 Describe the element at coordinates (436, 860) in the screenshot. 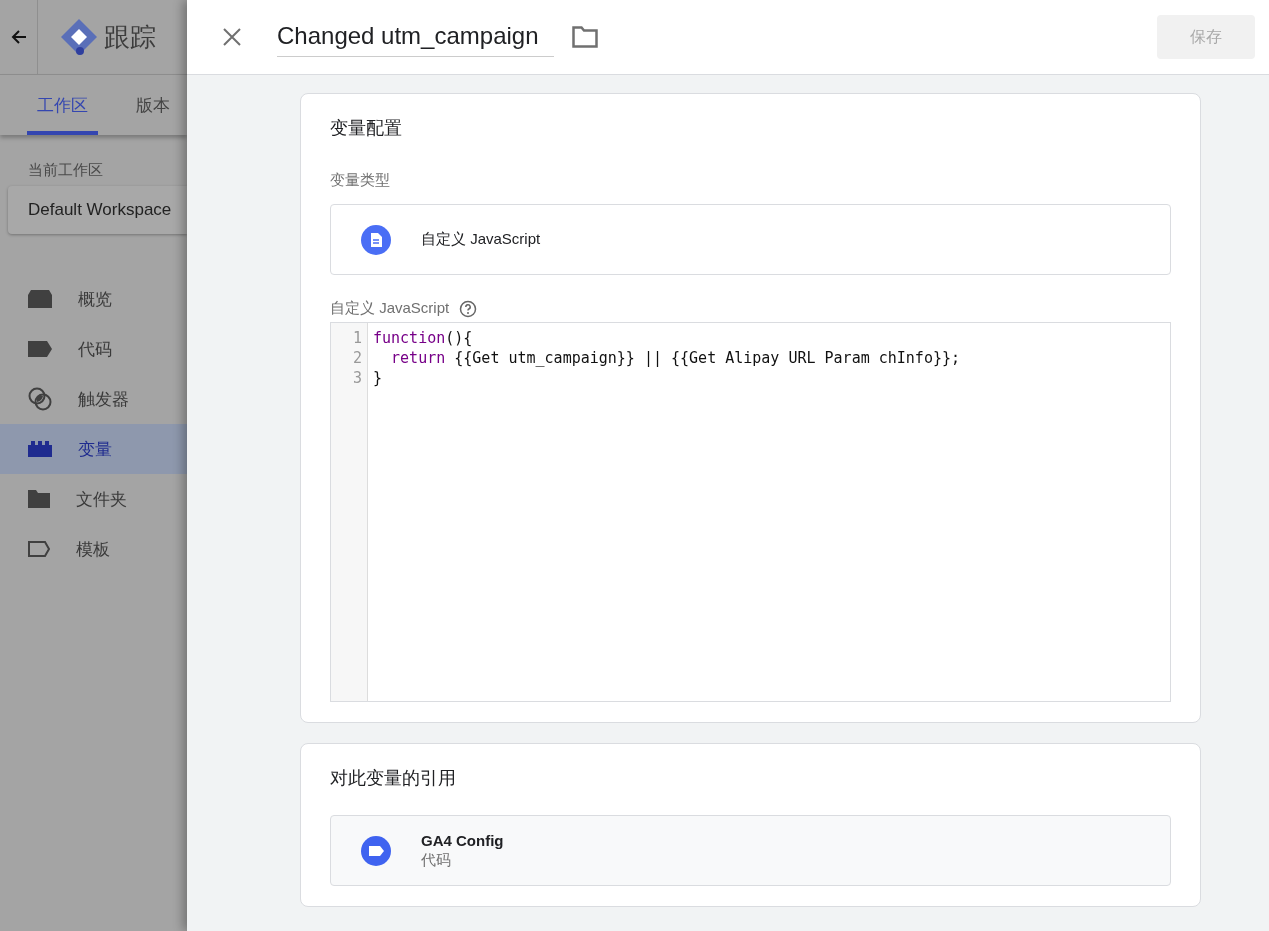

I see `reference-type: 代码` at that location.